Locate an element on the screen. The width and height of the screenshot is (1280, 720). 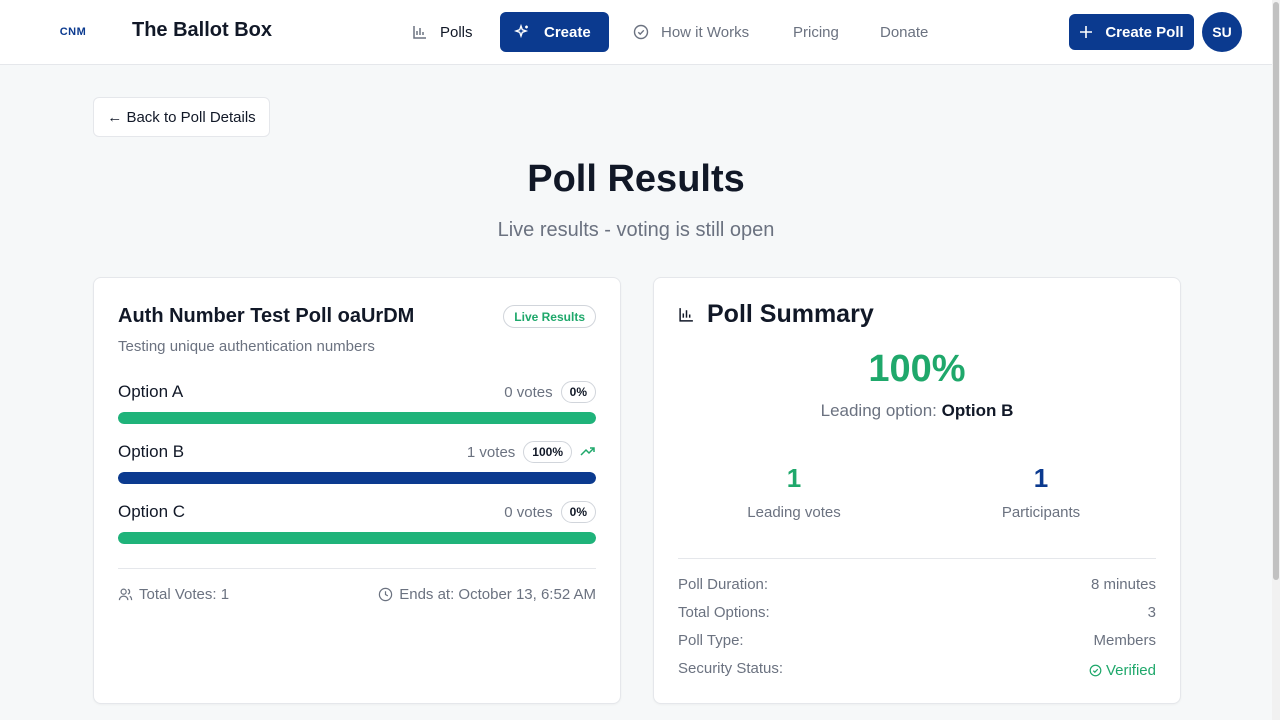
poll-description: Testing unique authentication numbers is located at coordinates (246, 346).